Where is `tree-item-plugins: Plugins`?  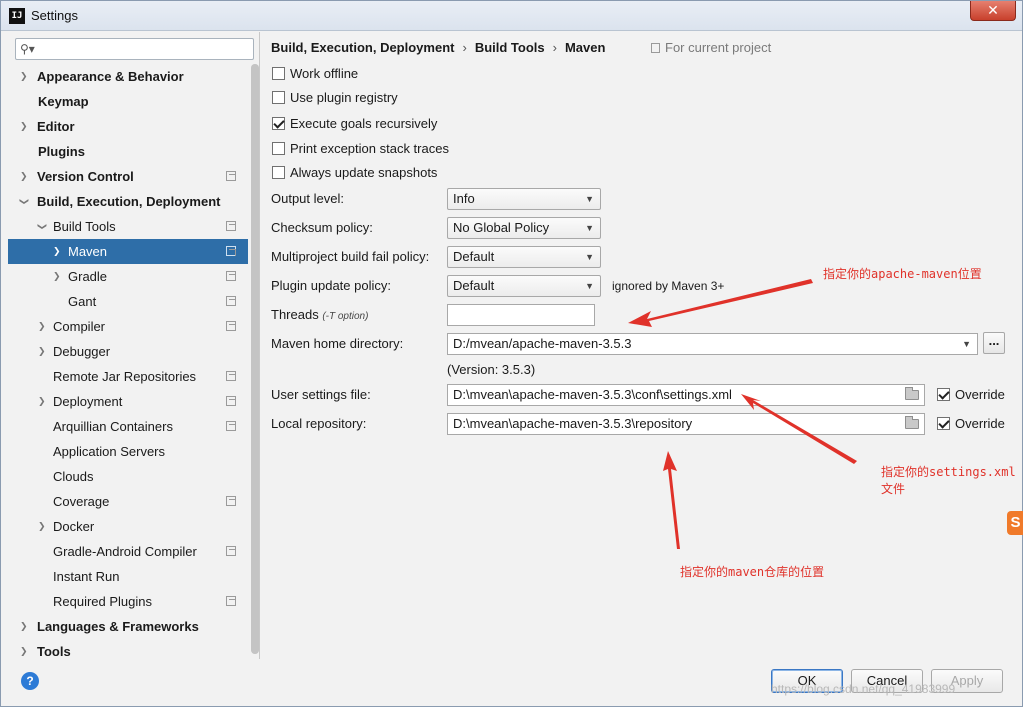 tree-item-plugins: Plugins is located at coordinates (128, 151).